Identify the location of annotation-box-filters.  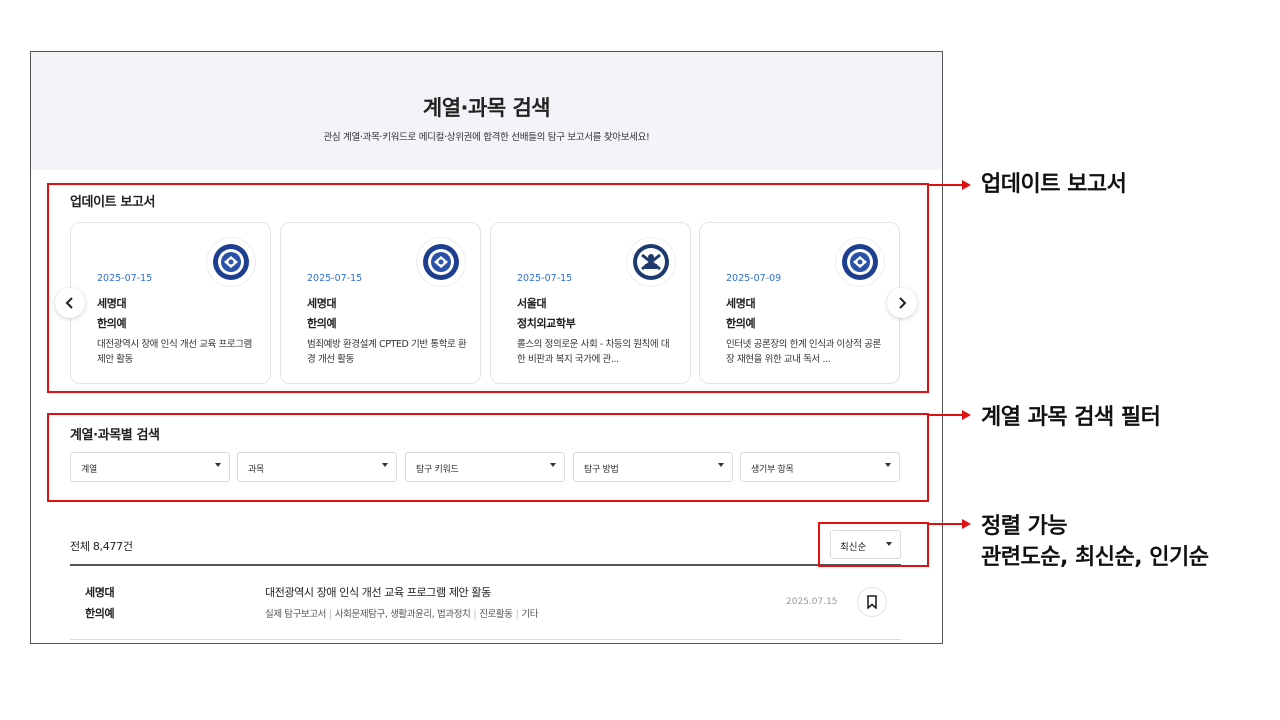
(488, 457).